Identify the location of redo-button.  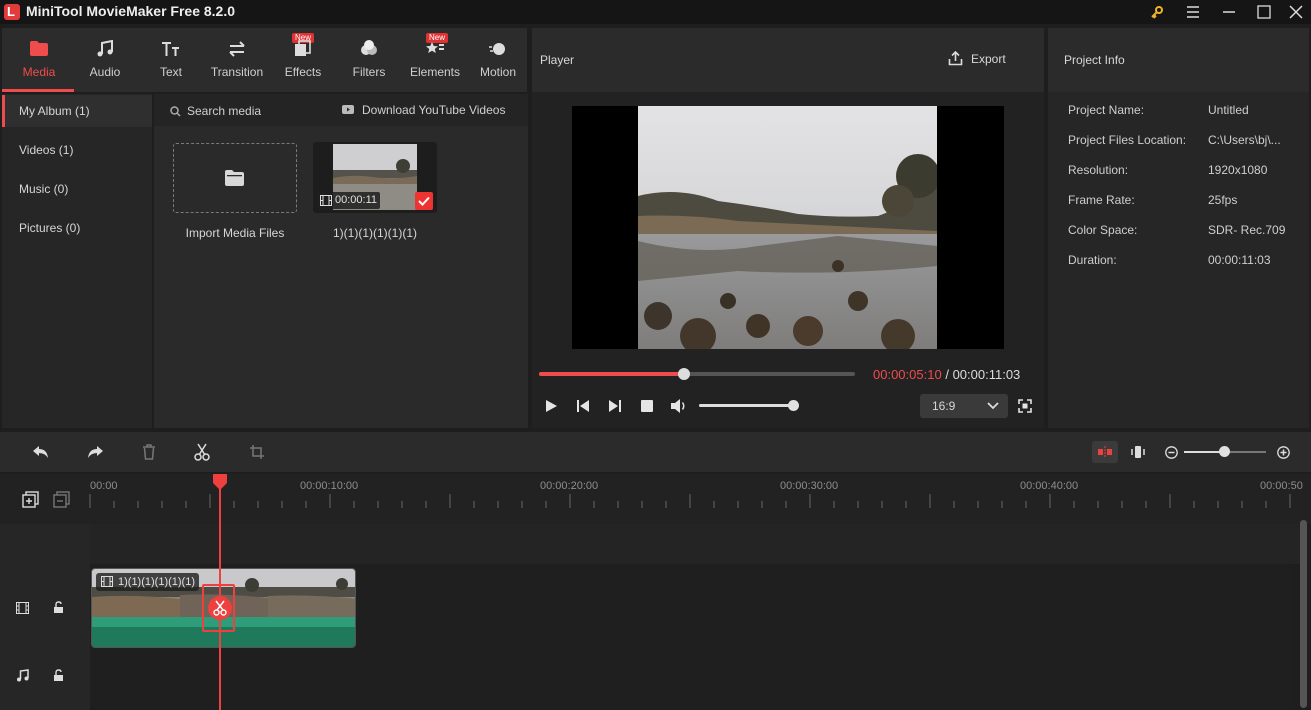
(95, 452).